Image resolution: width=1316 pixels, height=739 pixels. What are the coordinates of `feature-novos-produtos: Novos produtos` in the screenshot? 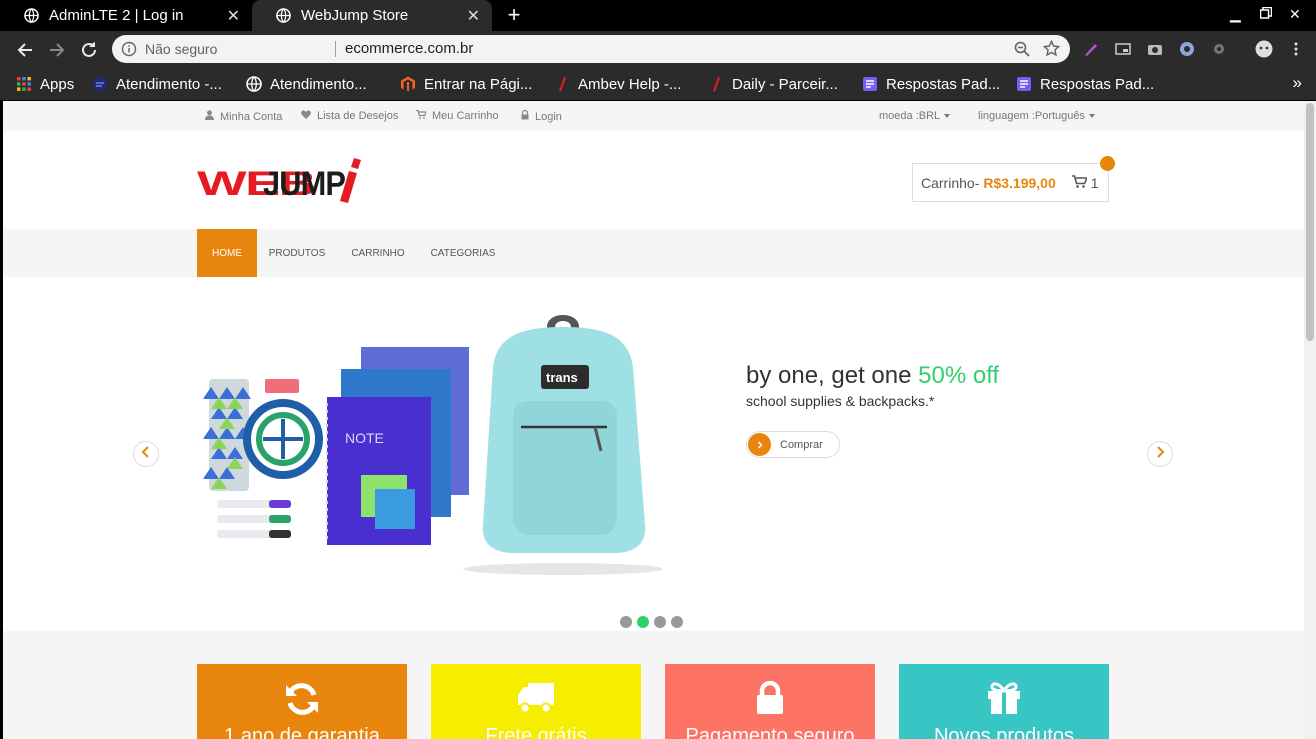 It's located at (1004, 701).